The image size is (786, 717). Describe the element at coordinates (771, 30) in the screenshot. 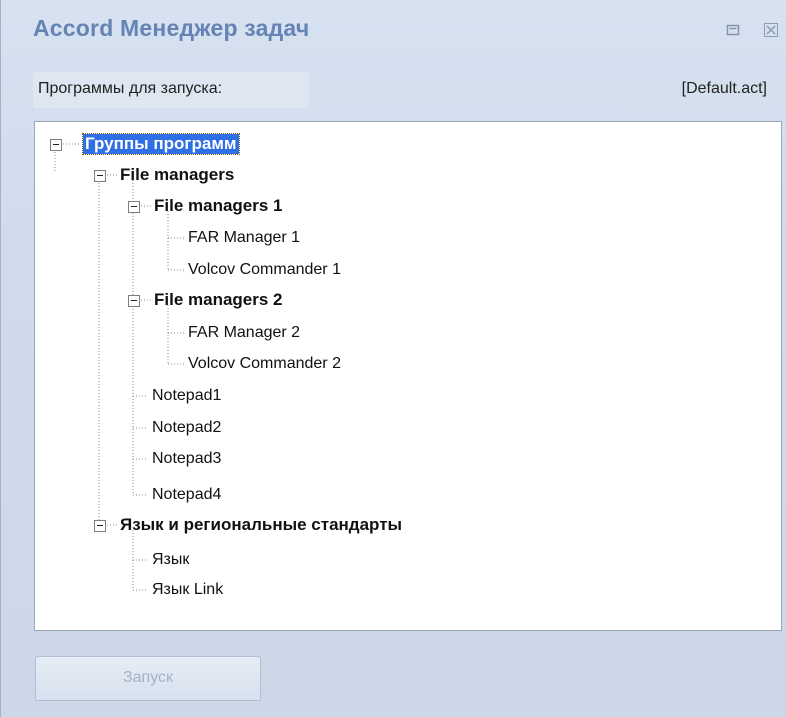

I see `close-icon` at that location.